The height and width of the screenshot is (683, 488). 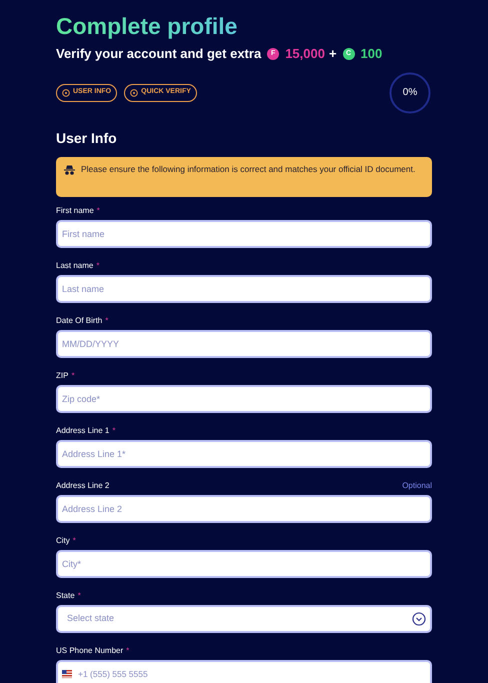 What do you see at coordinates (65, 376) in the screenshot?
I see `field-label: ZIP *` at bounding box center [65, 376].